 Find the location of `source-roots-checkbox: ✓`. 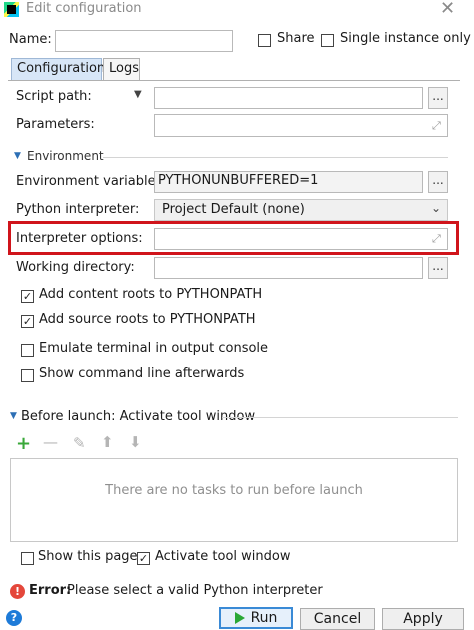

source-roots-checkbox: ✓ is located at coordinates (27, 321).